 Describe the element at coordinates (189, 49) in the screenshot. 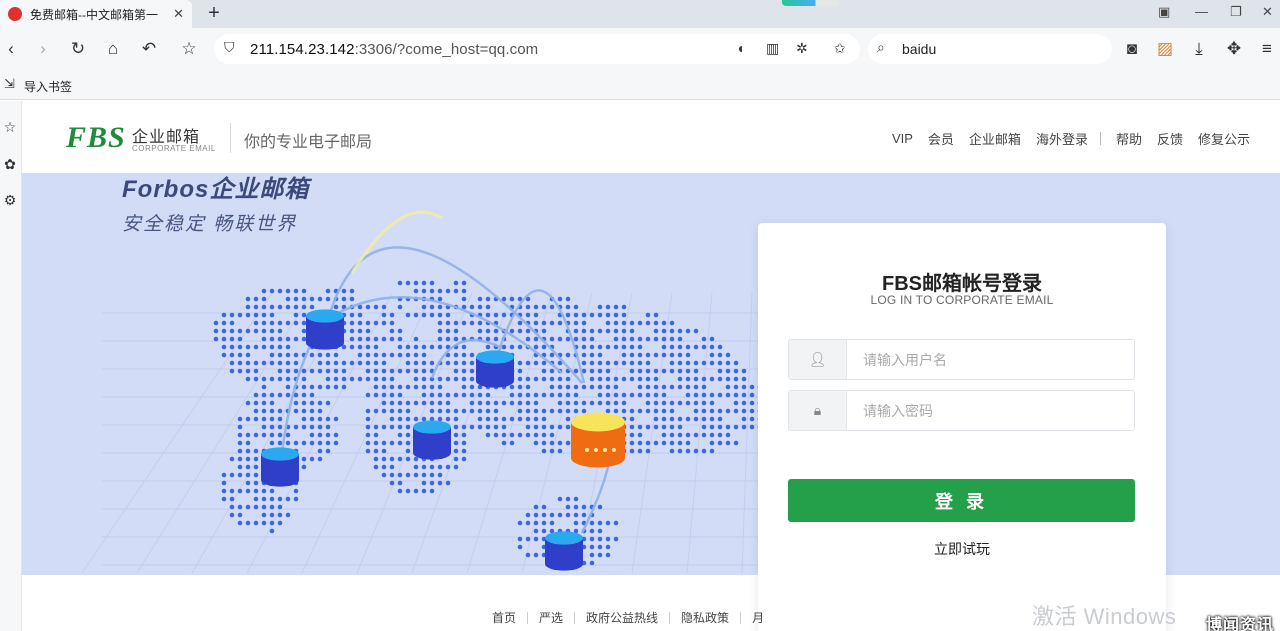

I see `favorite-star-icon: ☆` at that location.